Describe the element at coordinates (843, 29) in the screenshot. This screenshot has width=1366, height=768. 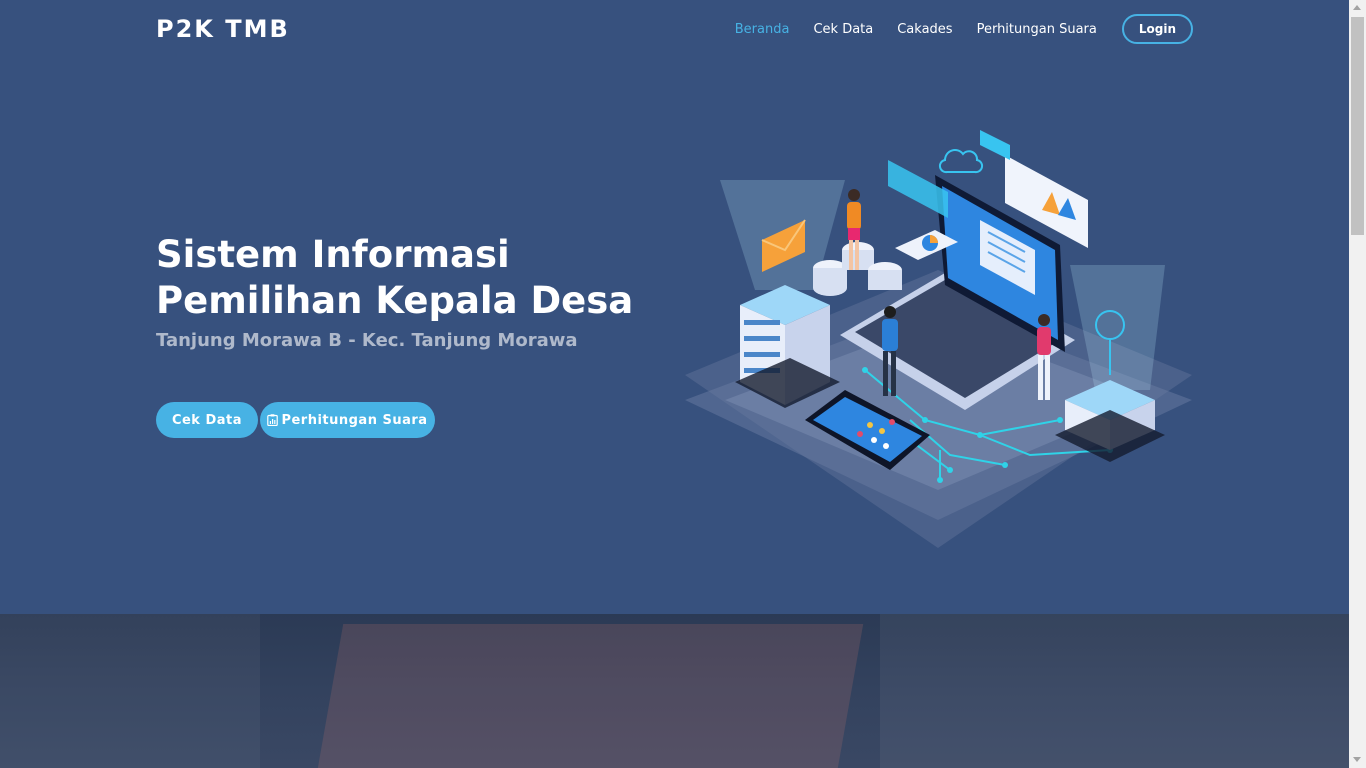
I see `nav-item-cek-data: Cek Data` at that location.